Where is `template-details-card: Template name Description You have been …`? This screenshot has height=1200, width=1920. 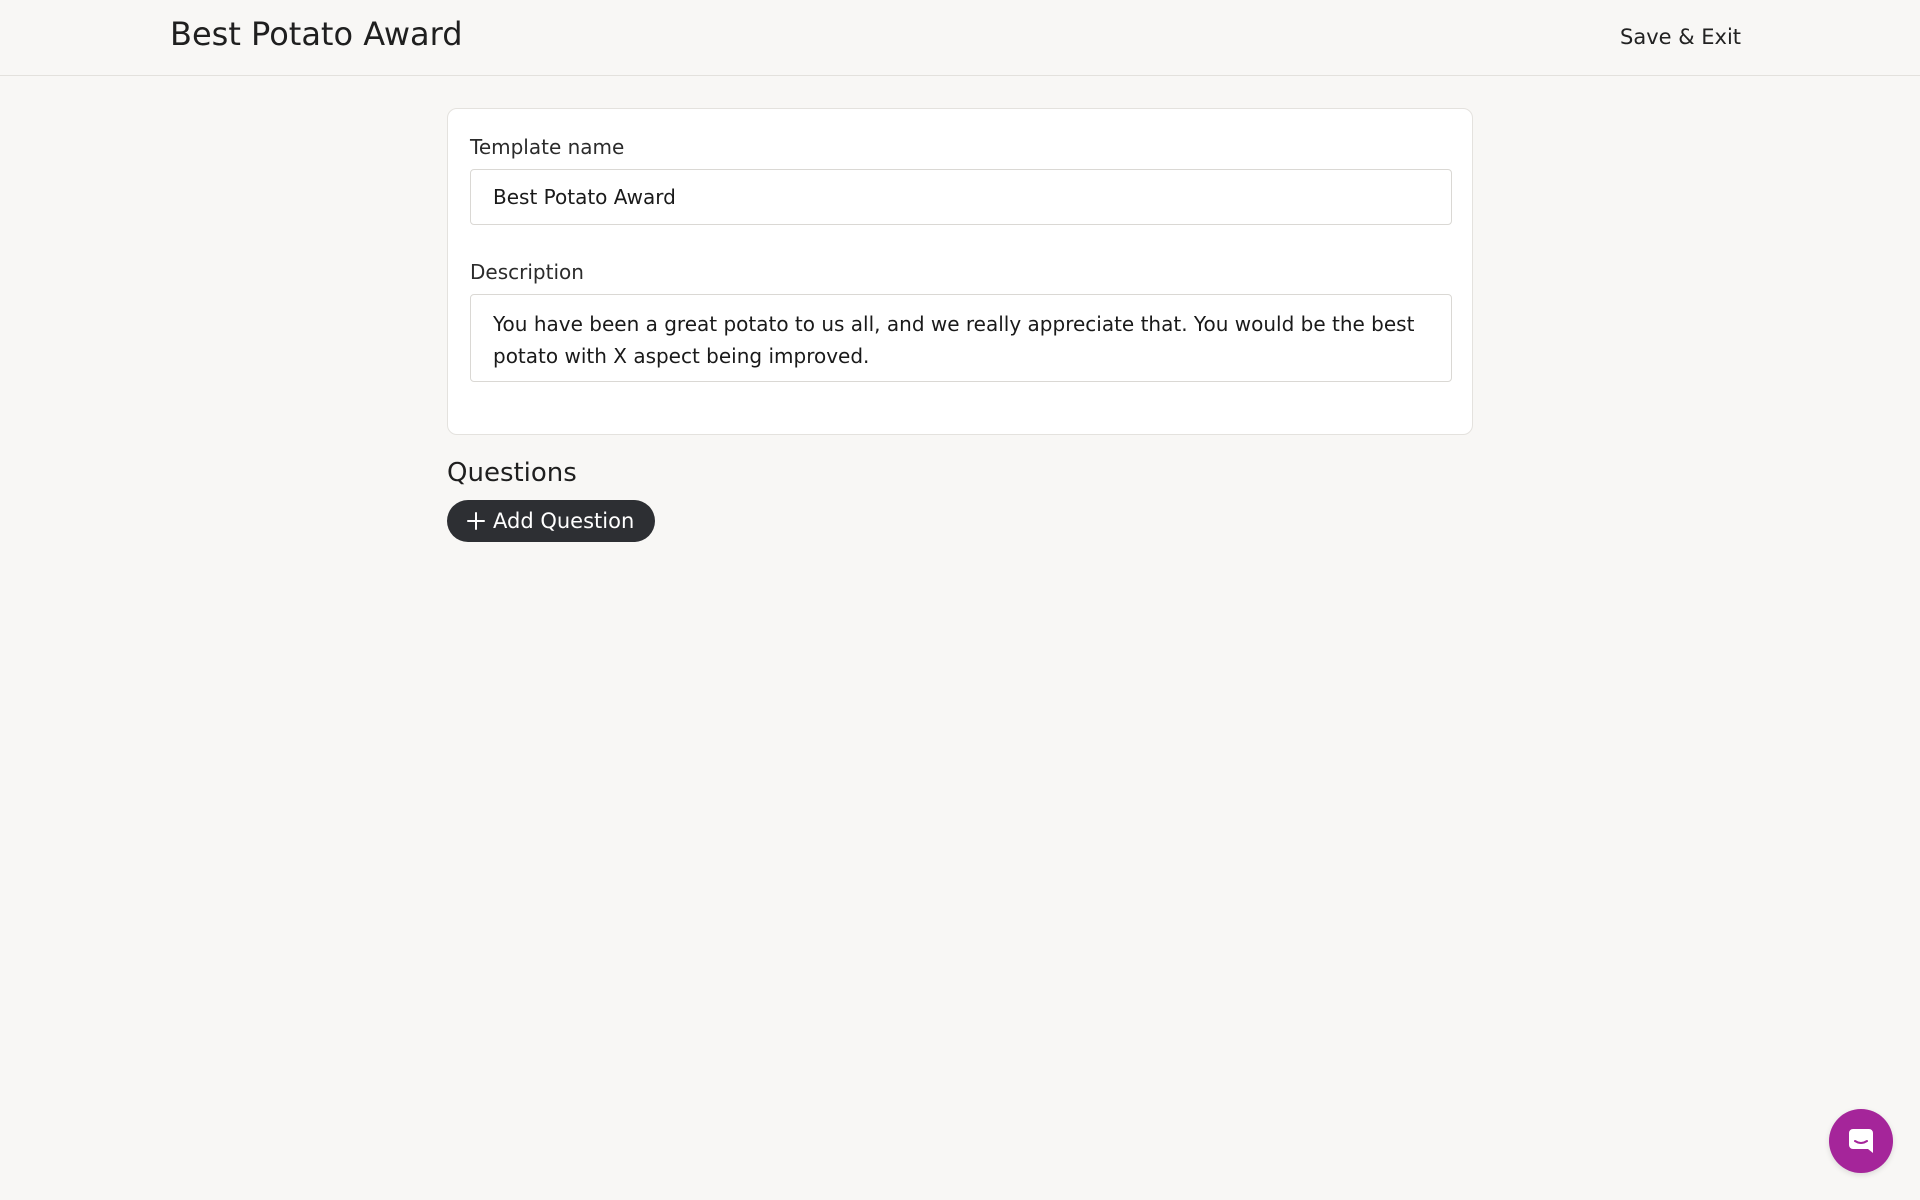 template-details-card: Template name Description You have been … is located at coordinates (960, 271).